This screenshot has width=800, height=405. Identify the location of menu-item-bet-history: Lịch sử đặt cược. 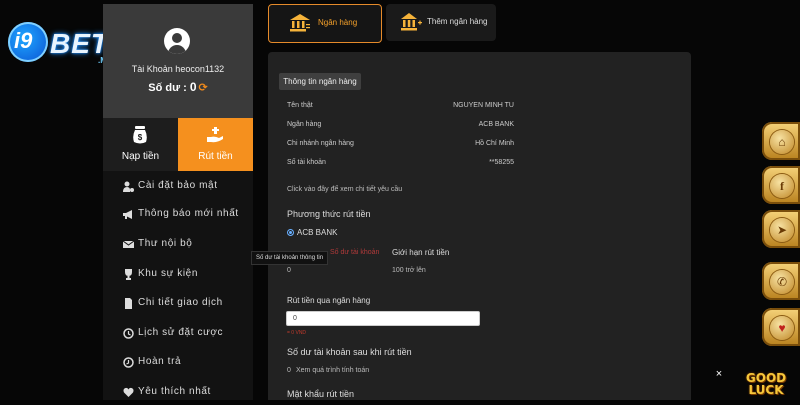
(178, 334).